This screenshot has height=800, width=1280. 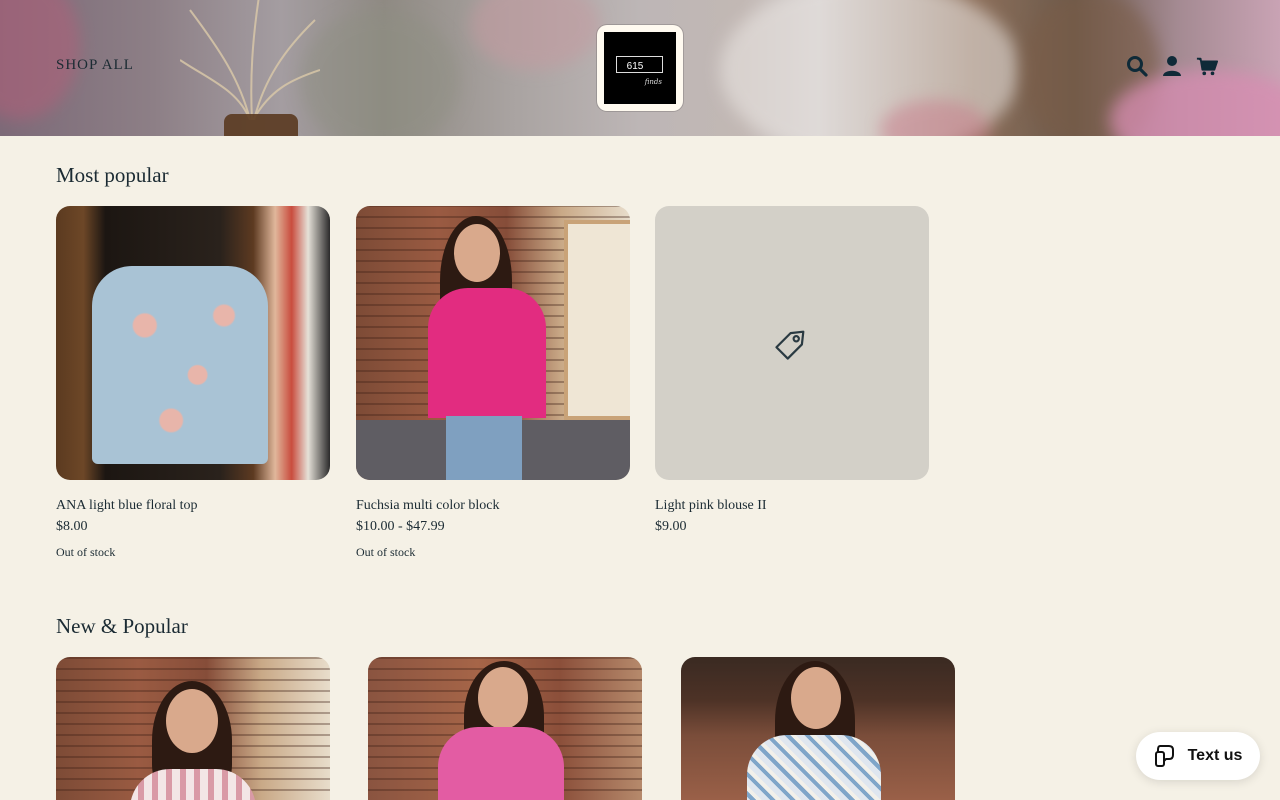 I want to click on earring-display-board, so click(x=597, y=320).